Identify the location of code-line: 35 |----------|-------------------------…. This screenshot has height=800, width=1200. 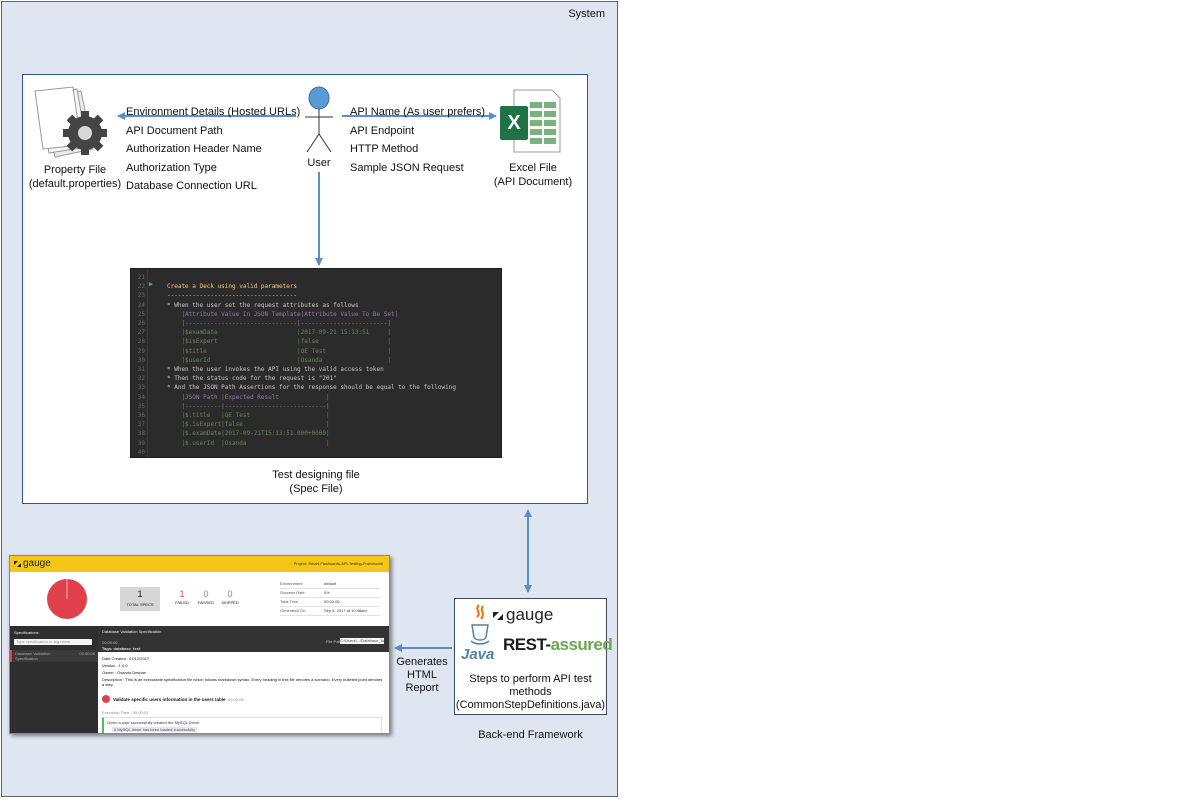
(316, 406).